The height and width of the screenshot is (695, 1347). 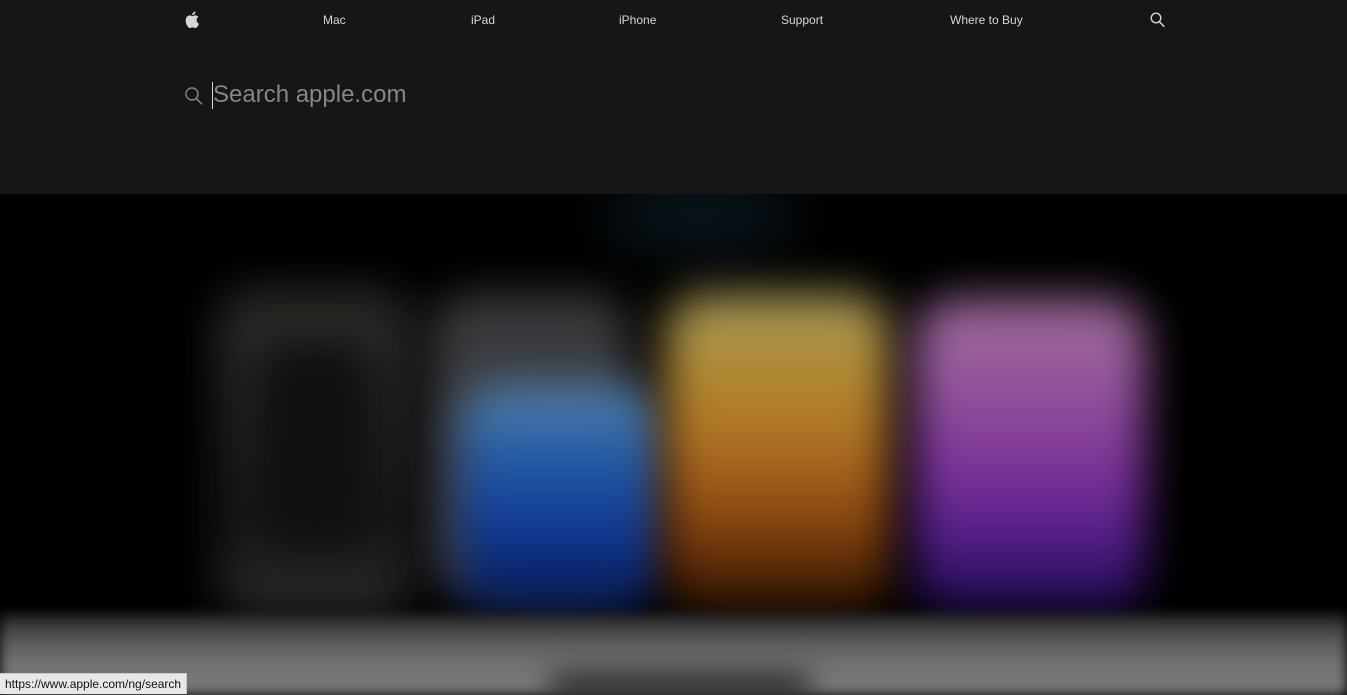 I want to click on nav-bar: Mac iPad iPhone Support Where to Buy, so click(x=673, y=20).